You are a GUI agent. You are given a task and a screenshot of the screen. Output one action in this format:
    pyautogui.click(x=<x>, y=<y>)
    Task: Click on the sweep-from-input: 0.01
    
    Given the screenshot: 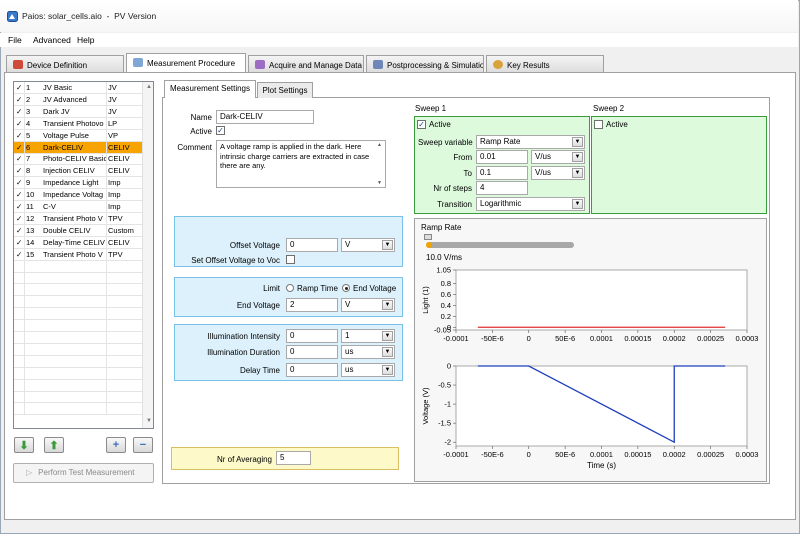 What is the action you would take?
    pyautogui.click(x=502, y=157)
    